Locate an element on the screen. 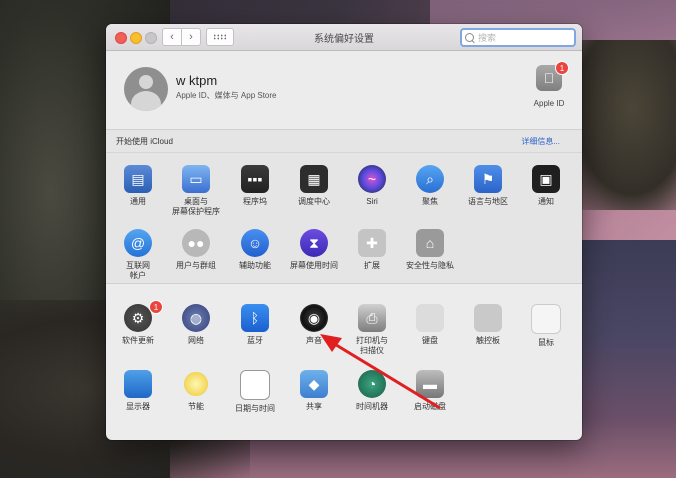 The image size is (676, 478). internet-accounts-icon: @ is located at coordinates (138, 243).